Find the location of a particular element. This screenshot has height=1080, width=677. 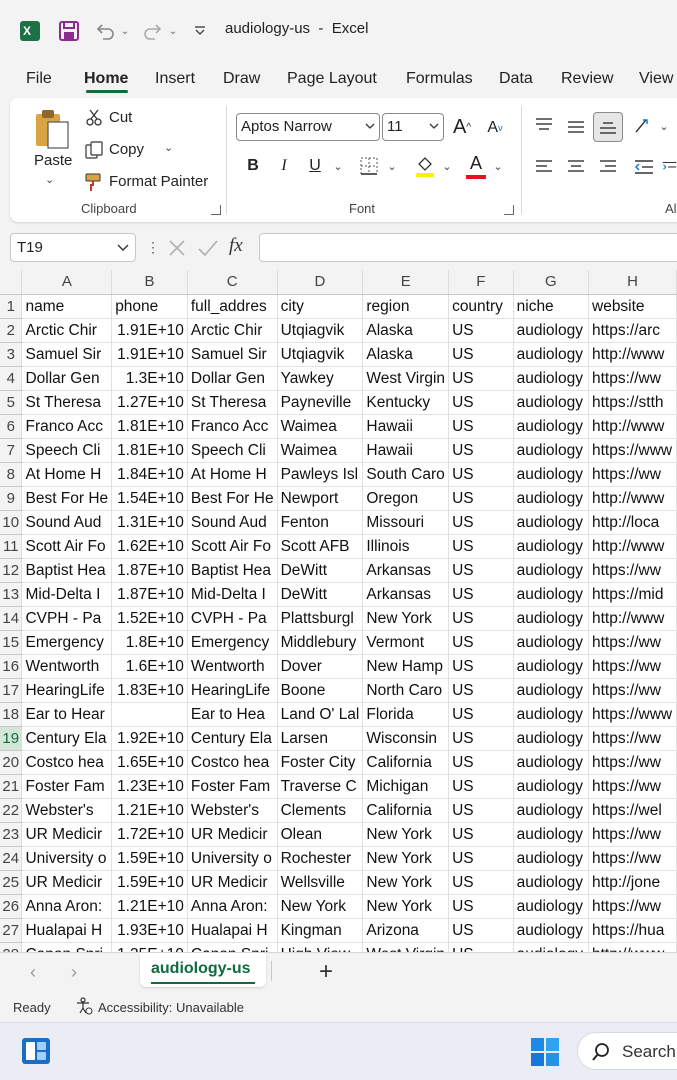

font-size-combo: 11 is located at coordinates (413, 127).